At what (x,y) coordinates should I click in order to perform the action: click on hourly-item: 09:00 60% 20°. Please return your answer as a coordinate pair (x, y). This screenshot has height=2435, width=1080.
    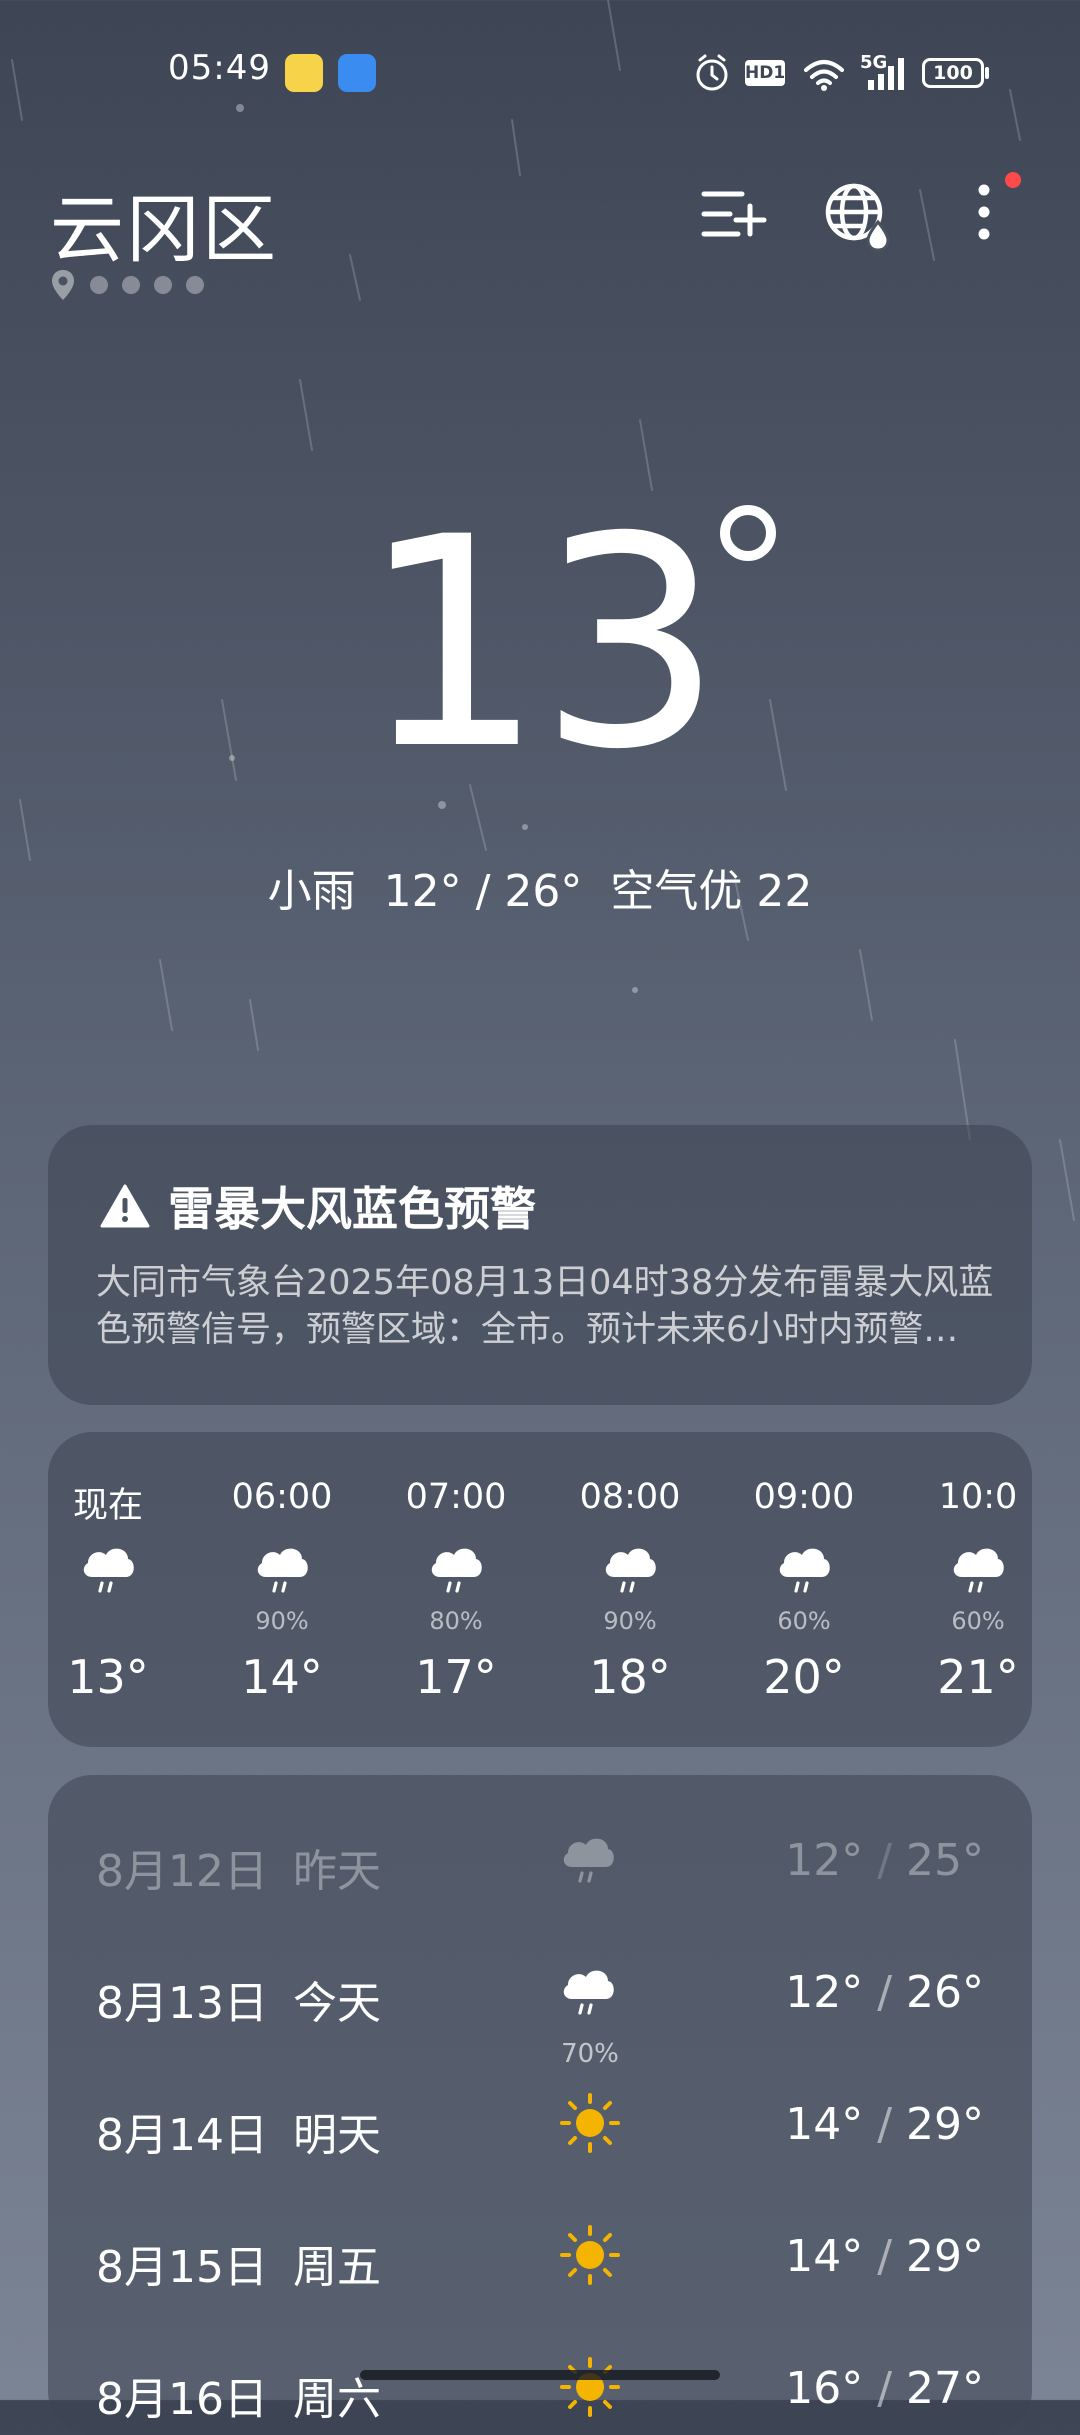
    Looking at the image, I should click on (804, 1589).